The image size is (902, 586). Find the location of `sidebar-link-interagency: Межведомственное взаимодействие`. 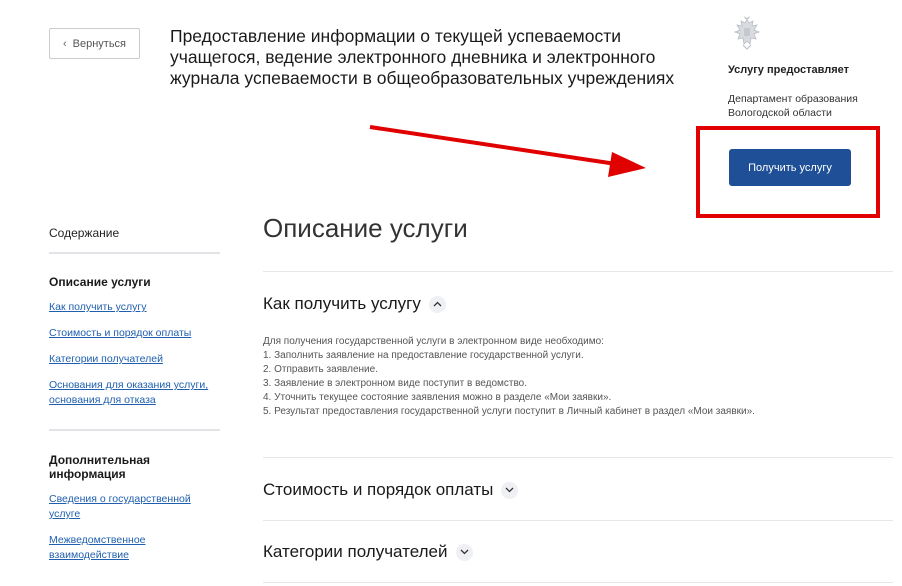

sidebar-link-interagency: Межведомственное взаимодействие is located at coordinates (136, 548).